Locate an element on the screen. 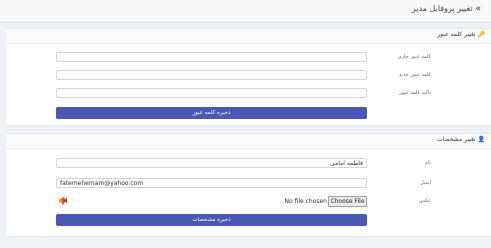 This screenshot has width=491, height=248. current-password-input is located at coordinates (211, 57).